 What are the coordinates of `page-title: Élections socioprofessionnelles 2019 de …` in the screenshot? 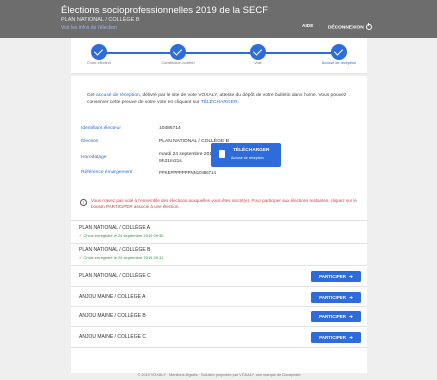 It's located at (165, 10).